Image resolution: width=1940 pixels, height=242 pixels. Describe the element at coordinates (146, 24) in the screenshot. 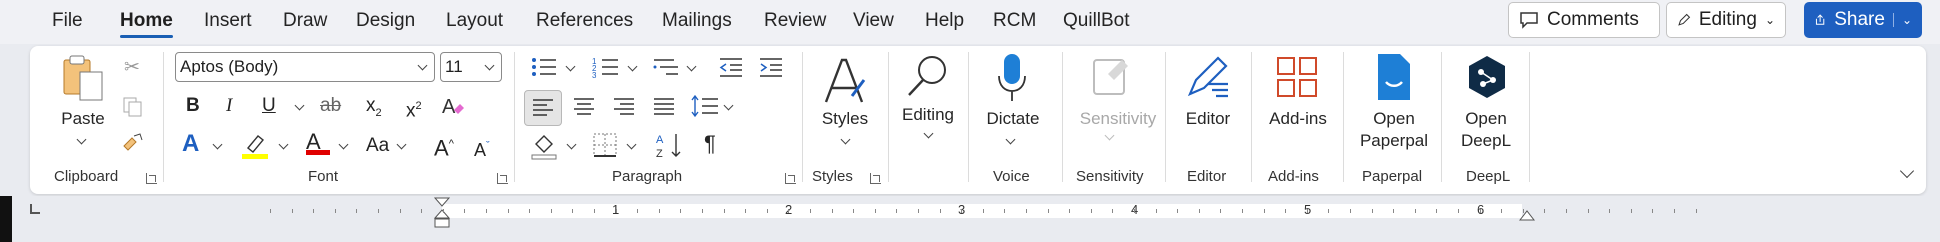

I see `tab-home: Home` at that location.